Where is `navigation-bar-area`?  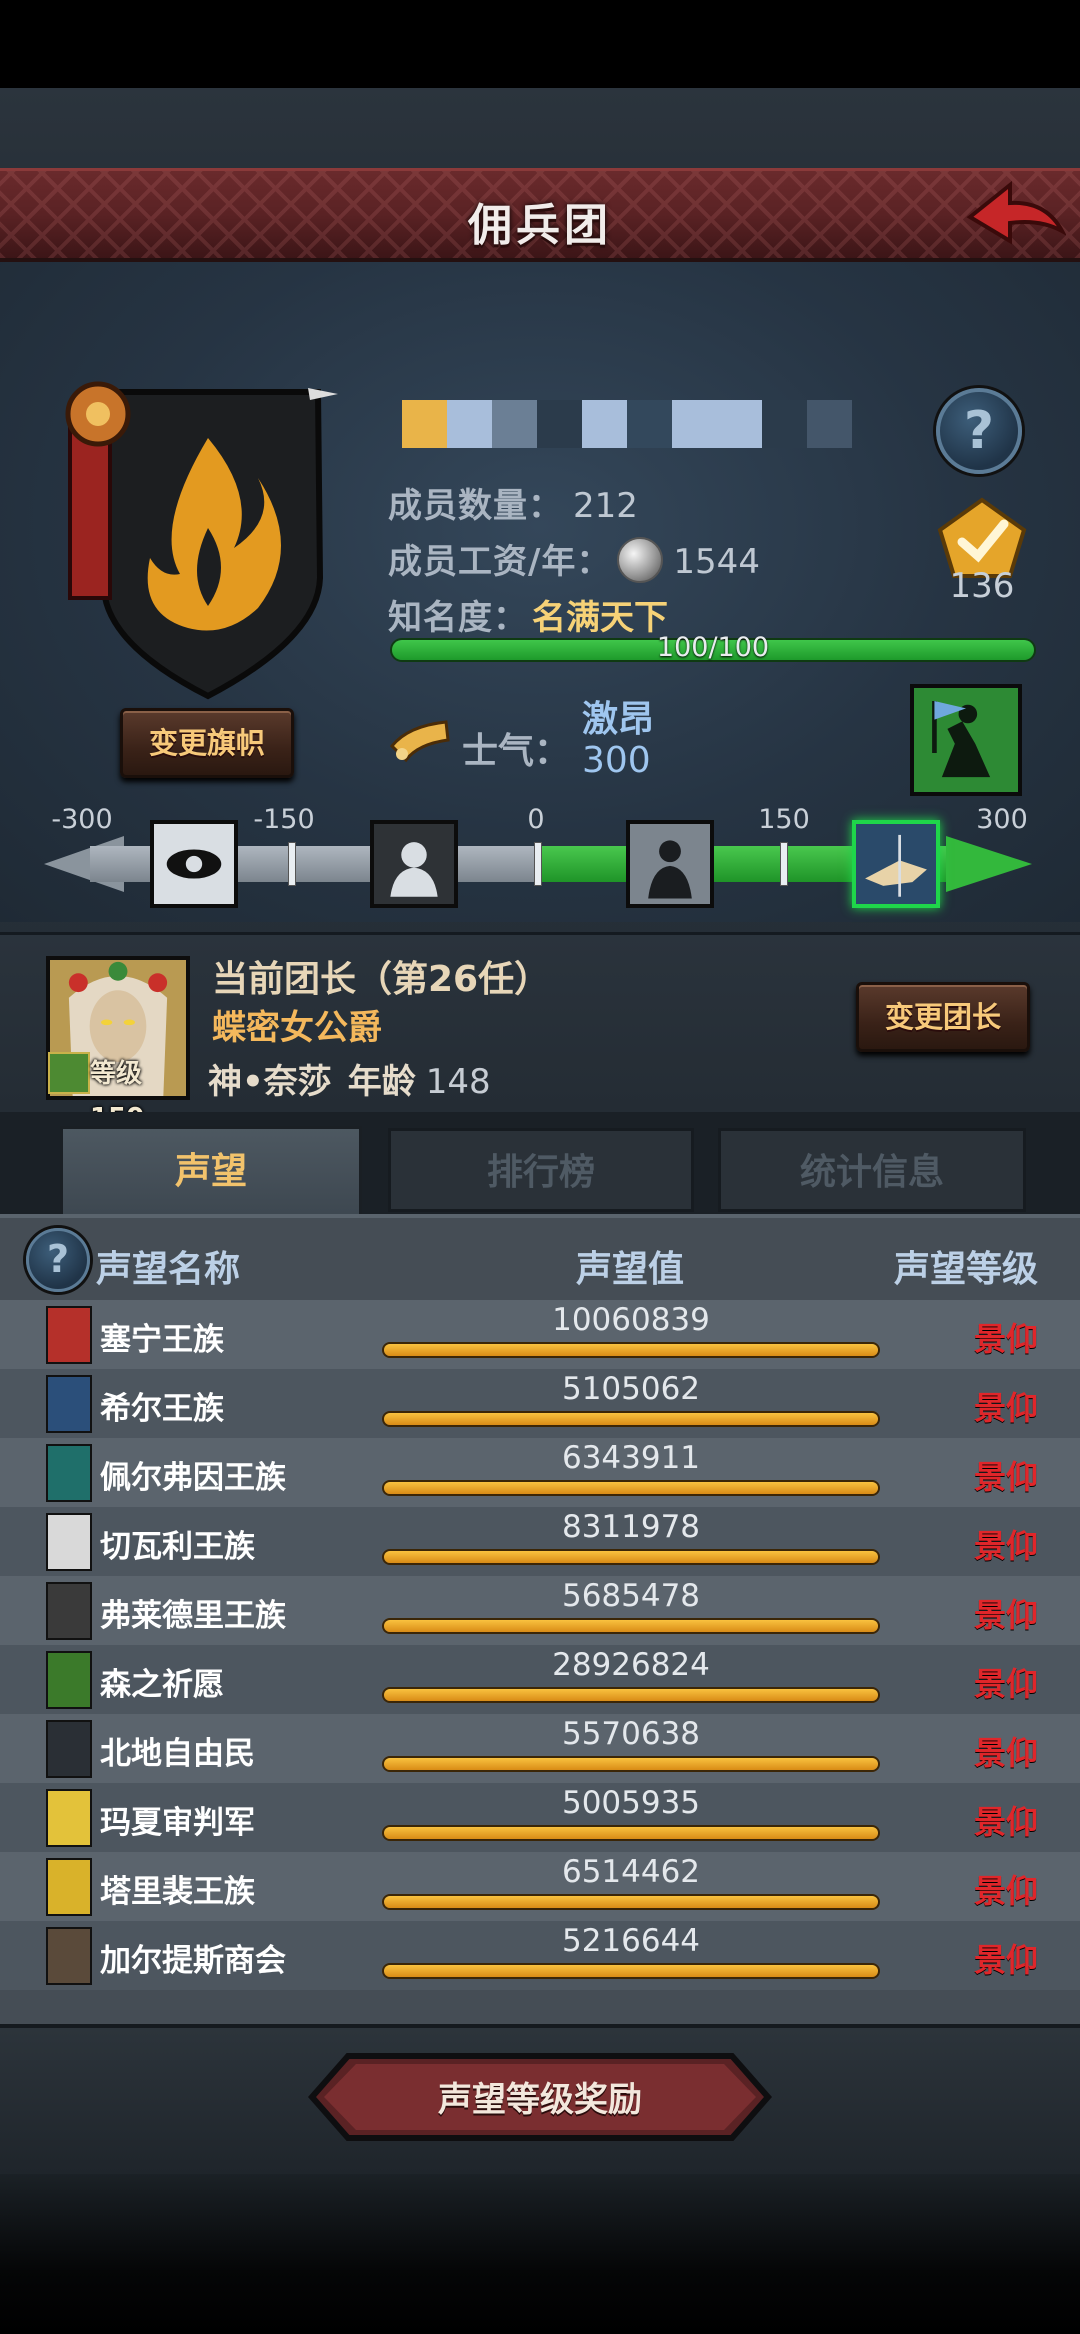
navigation-bar-area is located at coordinates (540, 2254).